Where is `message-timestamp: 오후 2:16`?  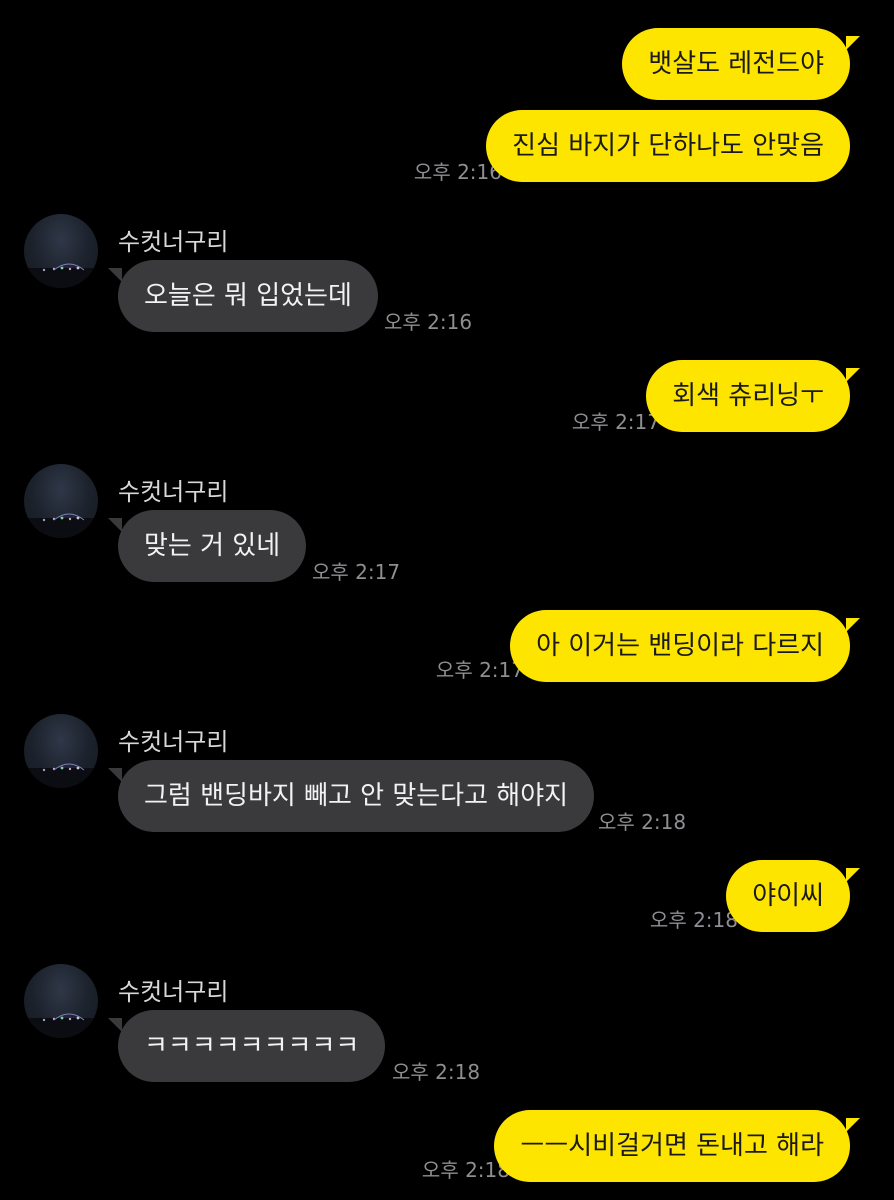 message-timestamp: 오후 2:16 is located at coordinates (428, 322).